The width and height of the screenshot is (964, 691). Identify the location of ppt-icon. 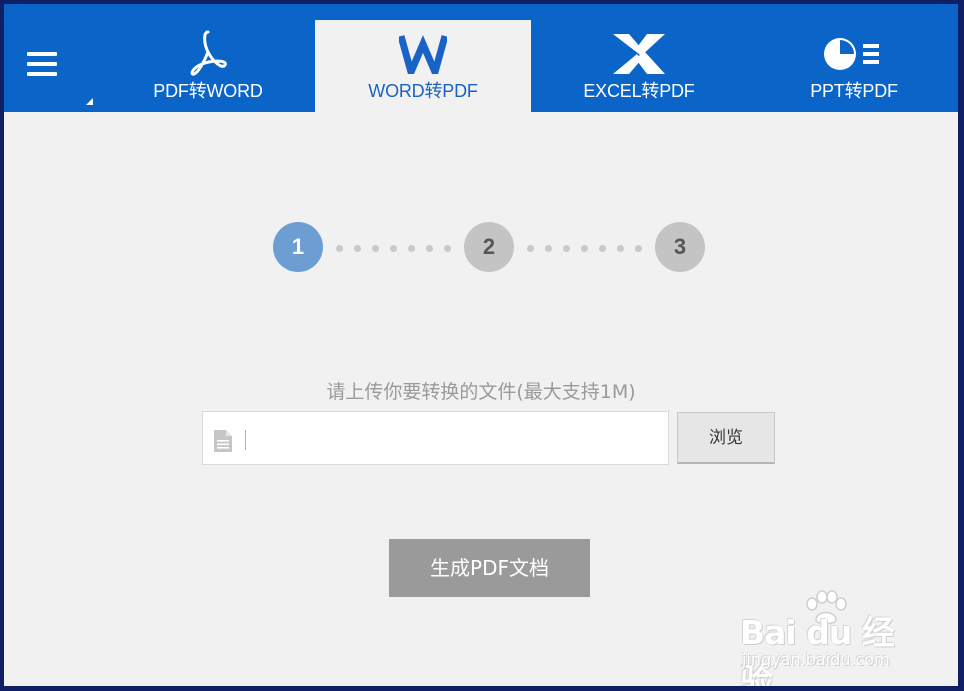
(854, 56).